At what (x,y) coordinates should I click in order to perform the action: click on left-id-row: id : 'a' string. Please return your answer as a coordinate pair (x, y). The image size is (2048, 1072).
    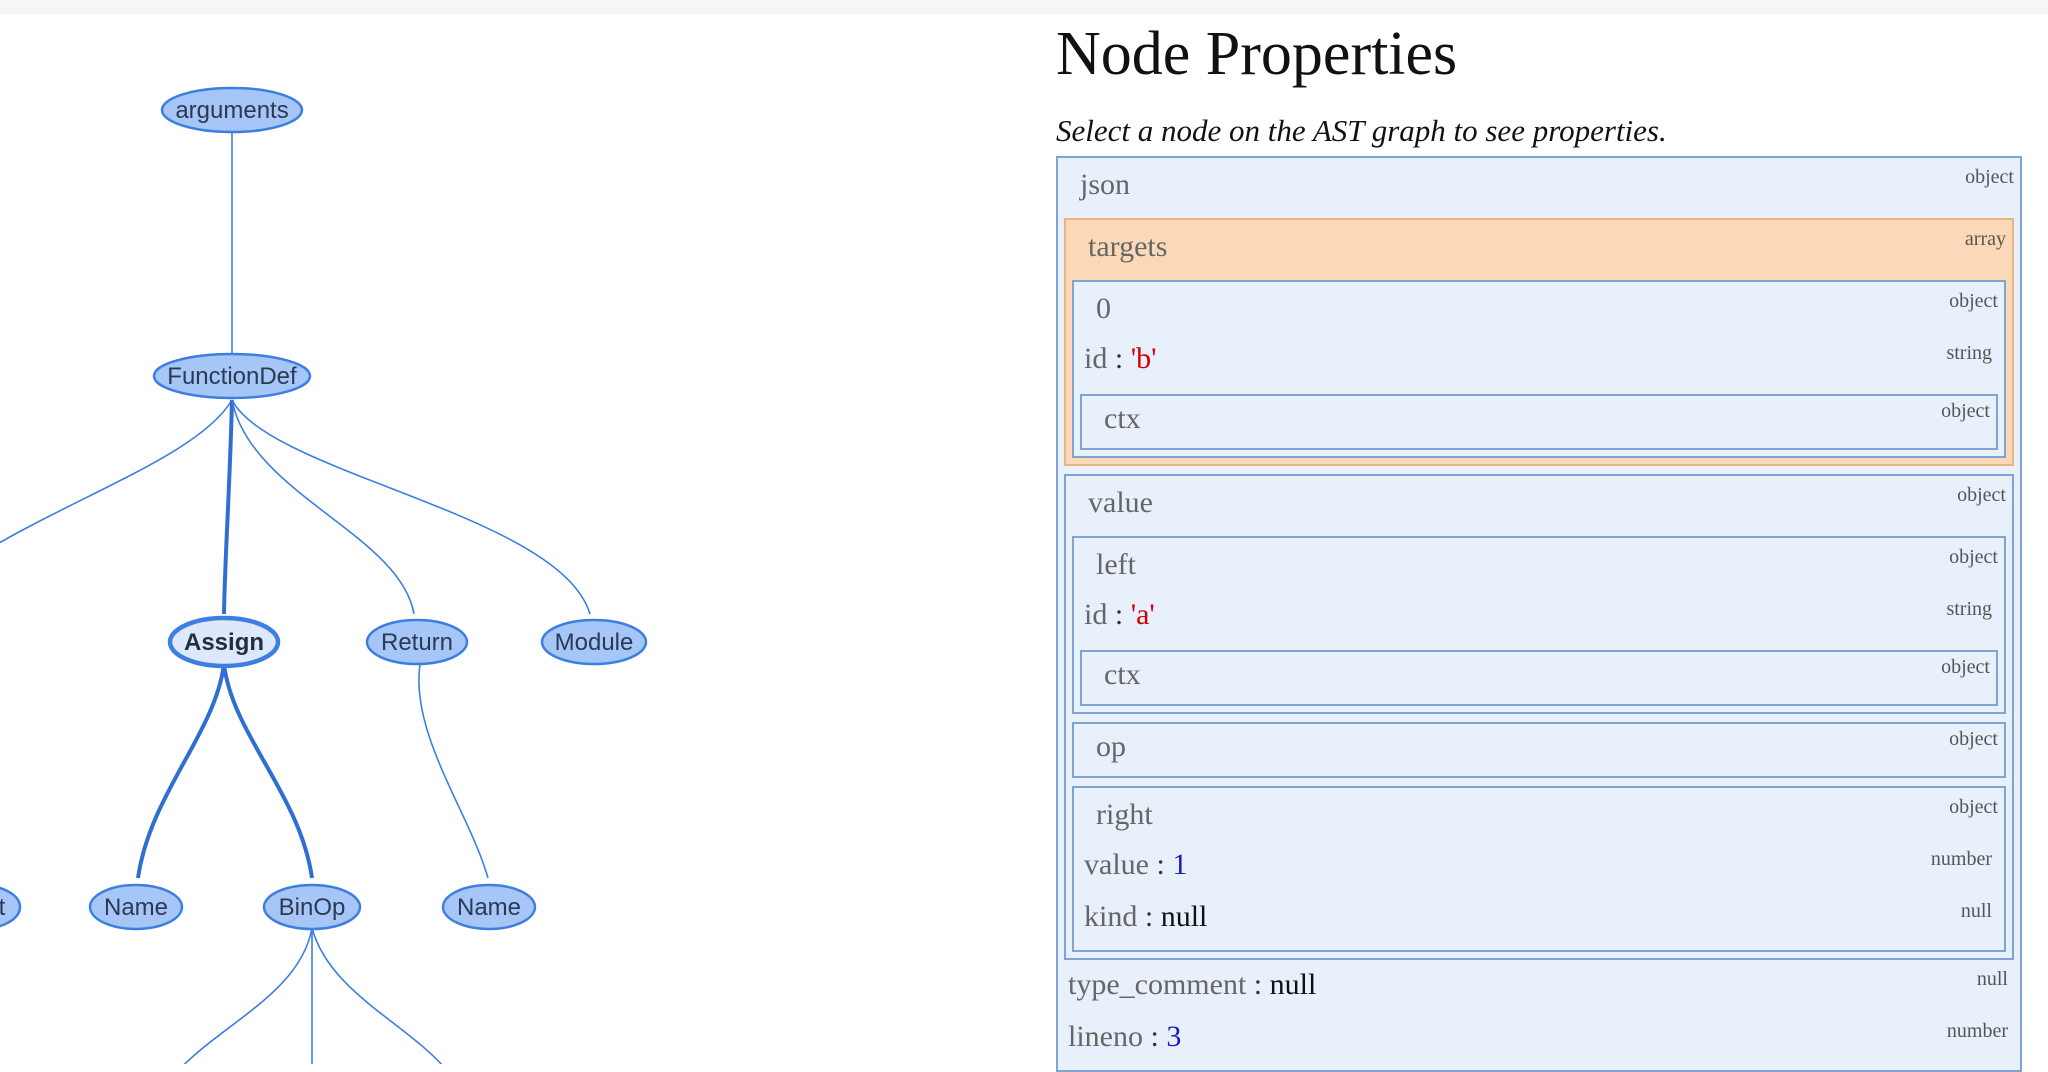
    Looking at the image, I should click on (1538, 614).